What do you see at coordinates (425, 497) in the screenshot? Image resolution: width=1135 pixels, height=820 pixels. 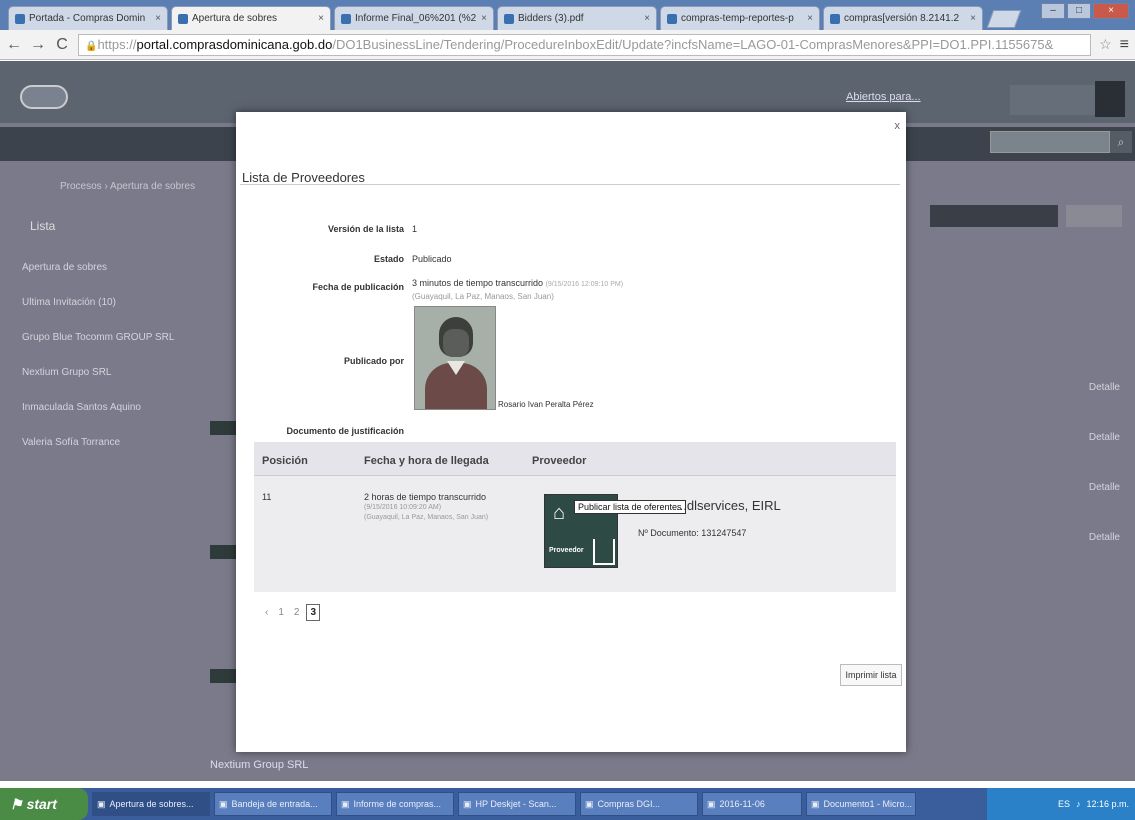 I see `fecha-cell: 2 horas de tiempo transcurrido` at bounding box center [425, 497].